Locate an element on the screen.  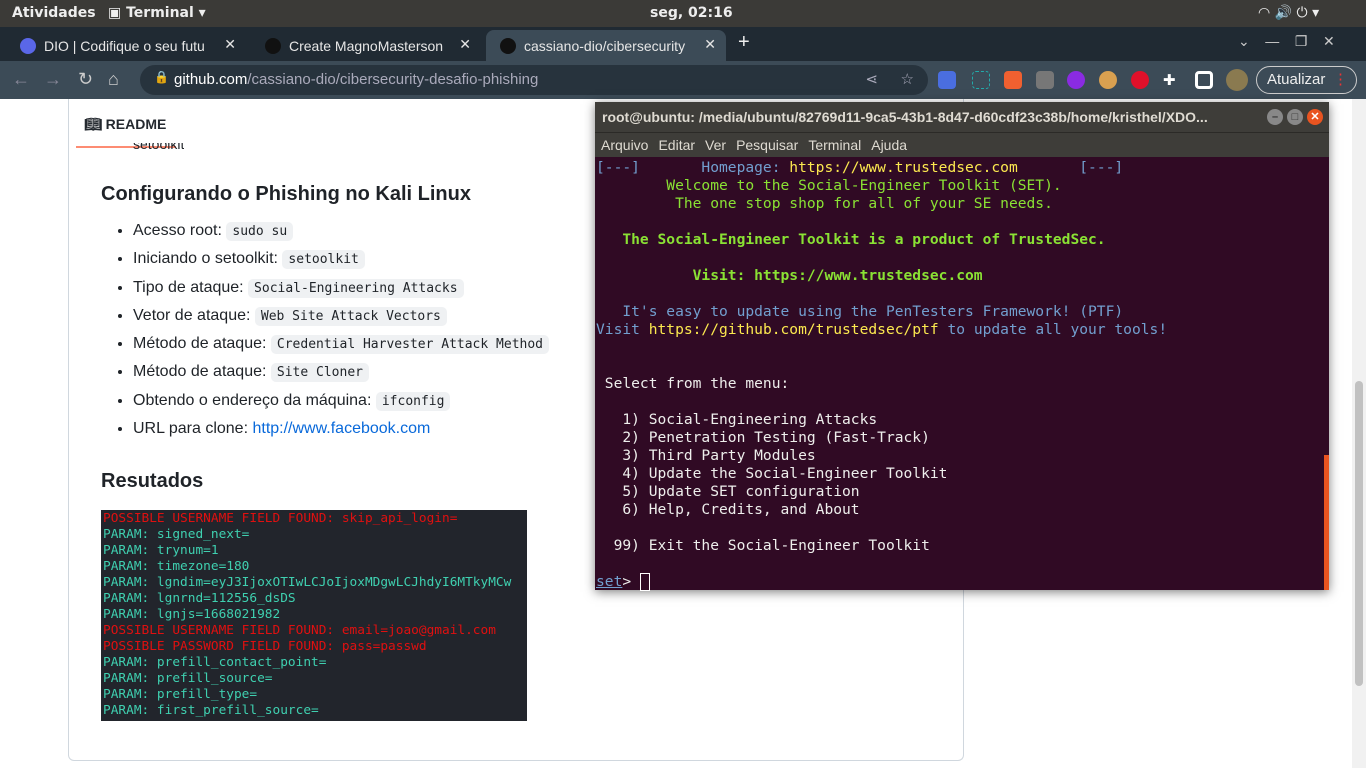
list-item: URL para clone: http://www.facebook.com is located at coordinates (341, 434).